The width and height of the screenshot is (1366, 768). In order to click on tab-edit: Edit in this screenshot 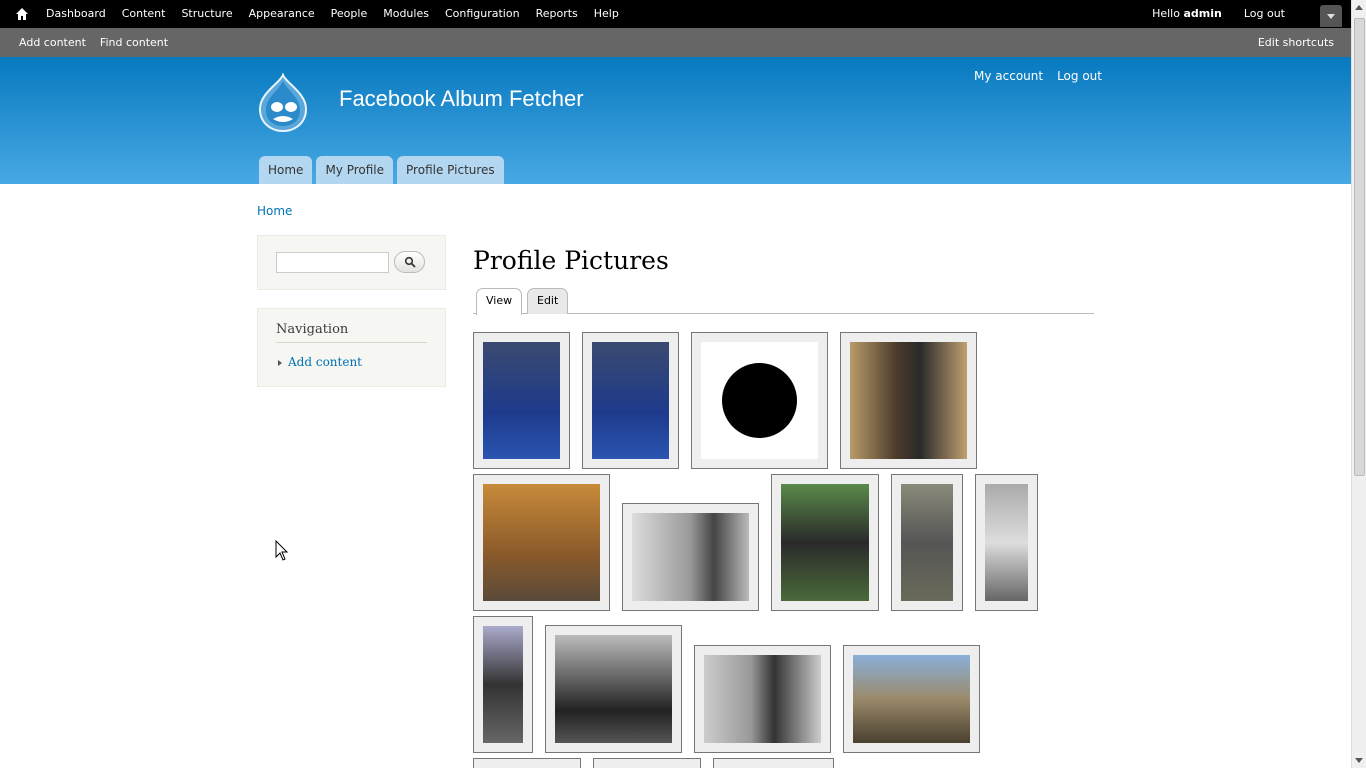, I will do `click(548, 301)`.